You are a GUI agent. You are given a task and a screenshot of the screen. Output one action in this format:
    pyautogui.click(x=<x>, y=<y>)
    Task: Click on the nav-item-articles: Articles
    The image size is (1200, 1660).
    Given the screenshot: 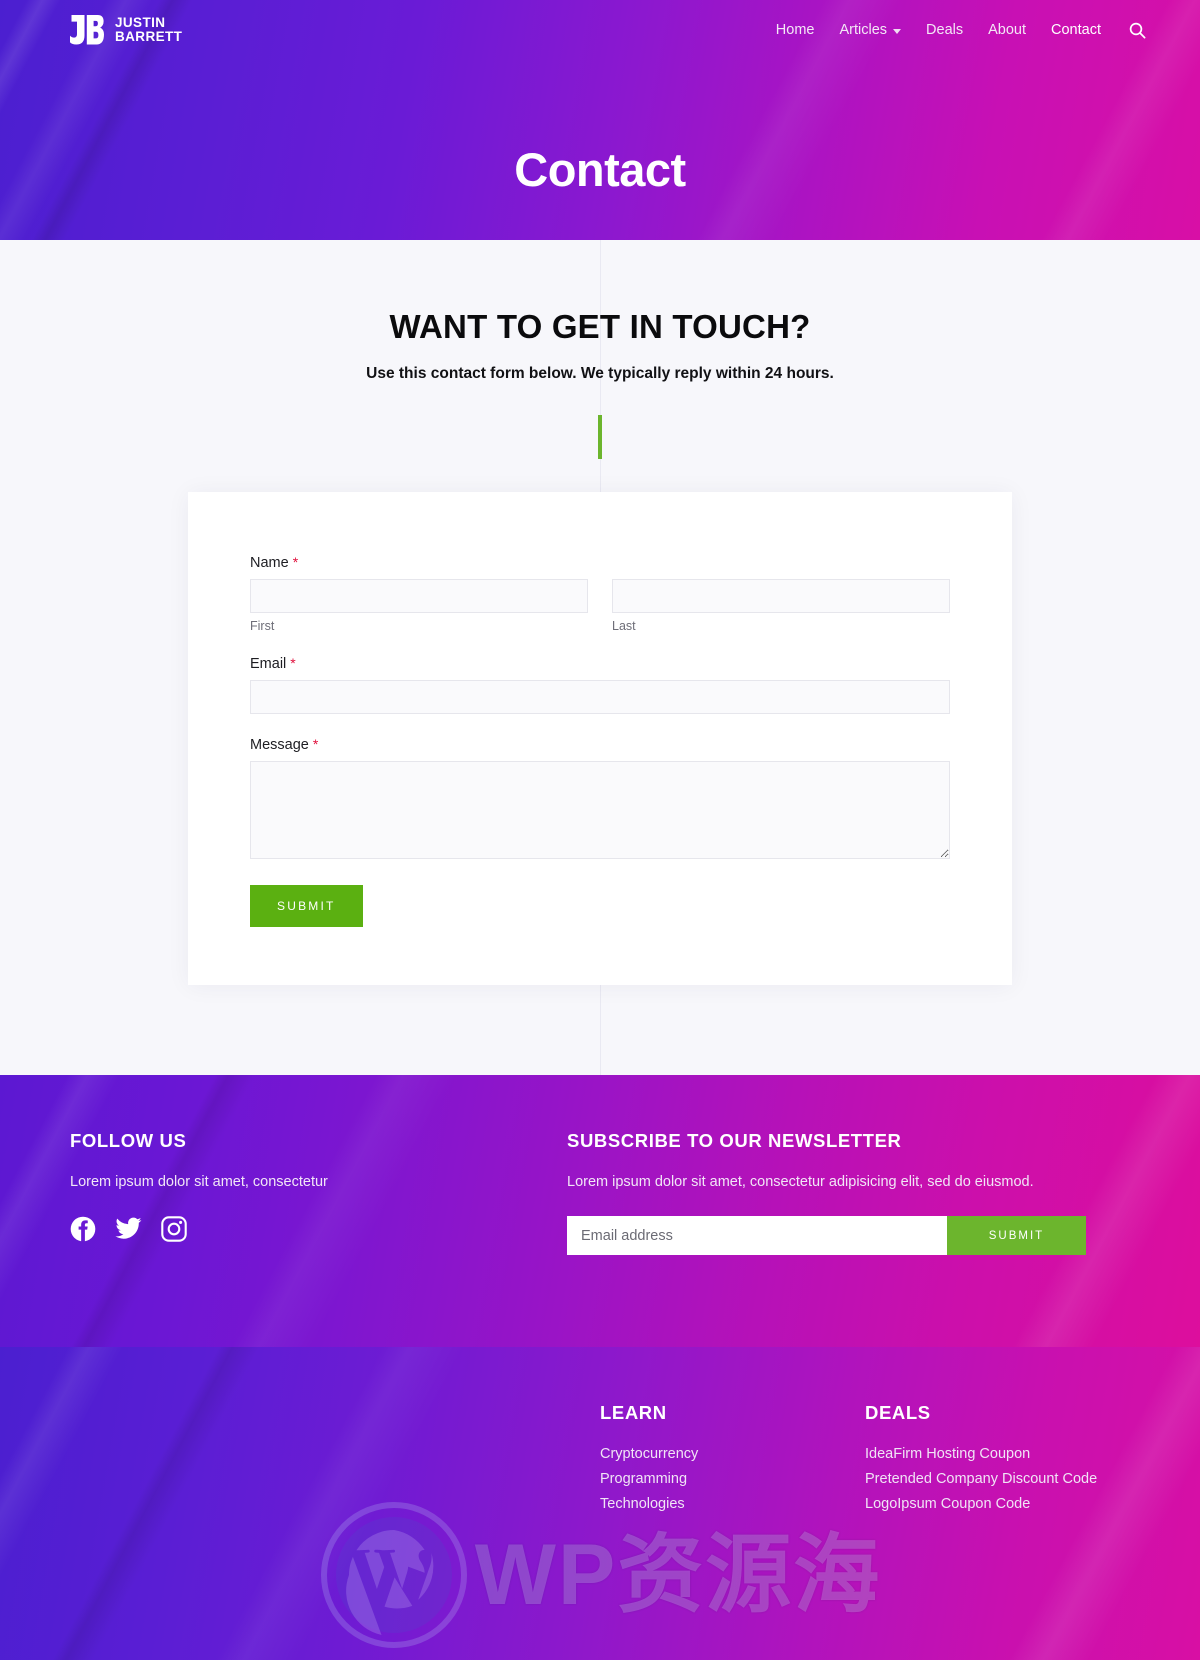 What is the action you would take?
    pyautogui.click(x=870, y=30)
    